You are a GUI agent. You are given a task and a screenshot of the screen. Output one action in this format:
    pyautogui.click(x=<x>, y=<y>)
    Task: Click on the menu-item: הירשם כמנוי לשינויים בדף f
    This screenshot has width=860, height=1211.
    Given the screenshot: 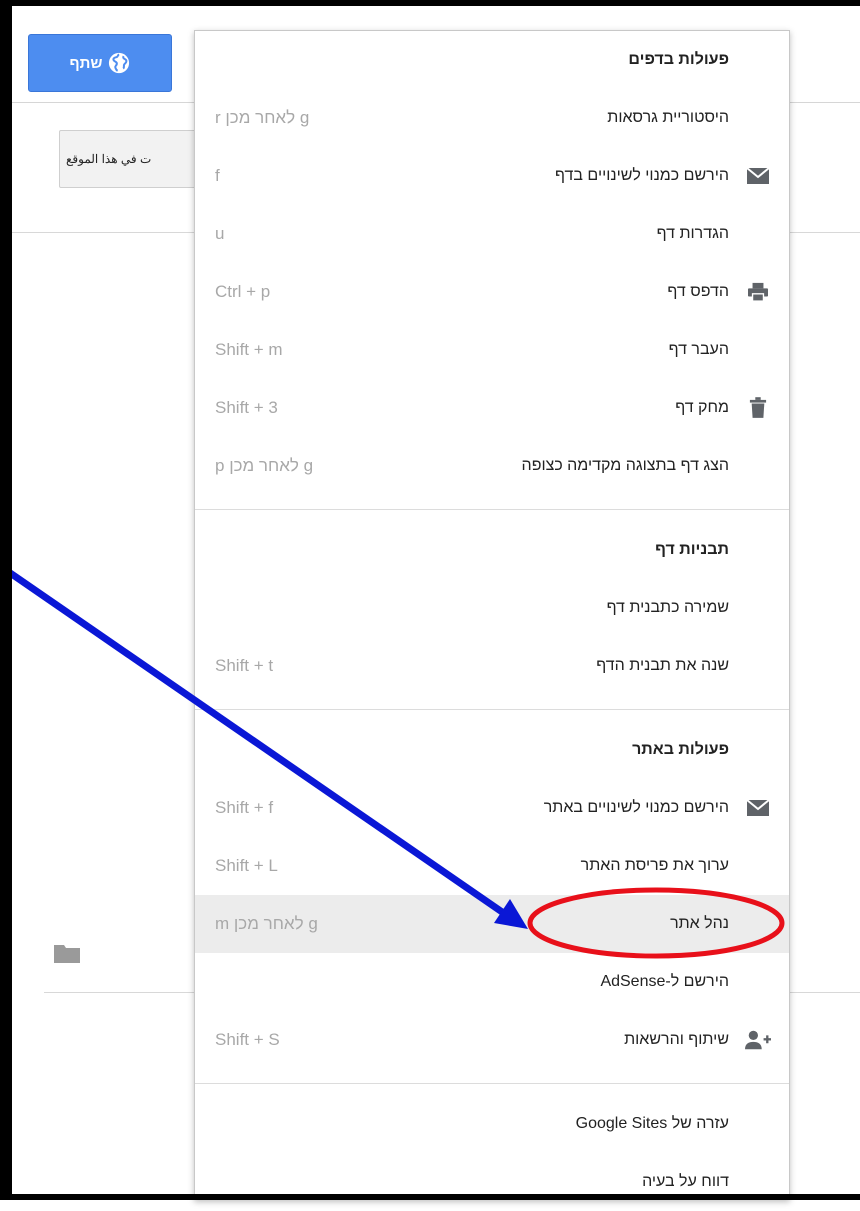 What is the action you would take?
    pyautogui.click(x=492, y=176)
    